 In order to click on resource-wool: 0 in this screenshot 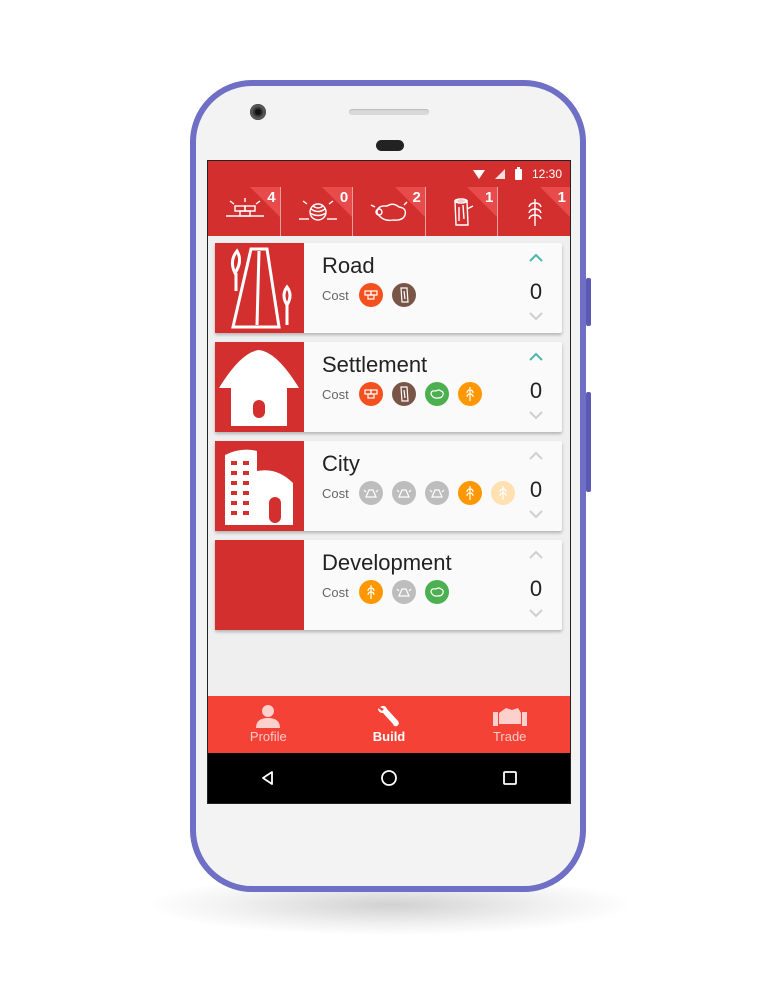, I will do `click(317, 211)`.